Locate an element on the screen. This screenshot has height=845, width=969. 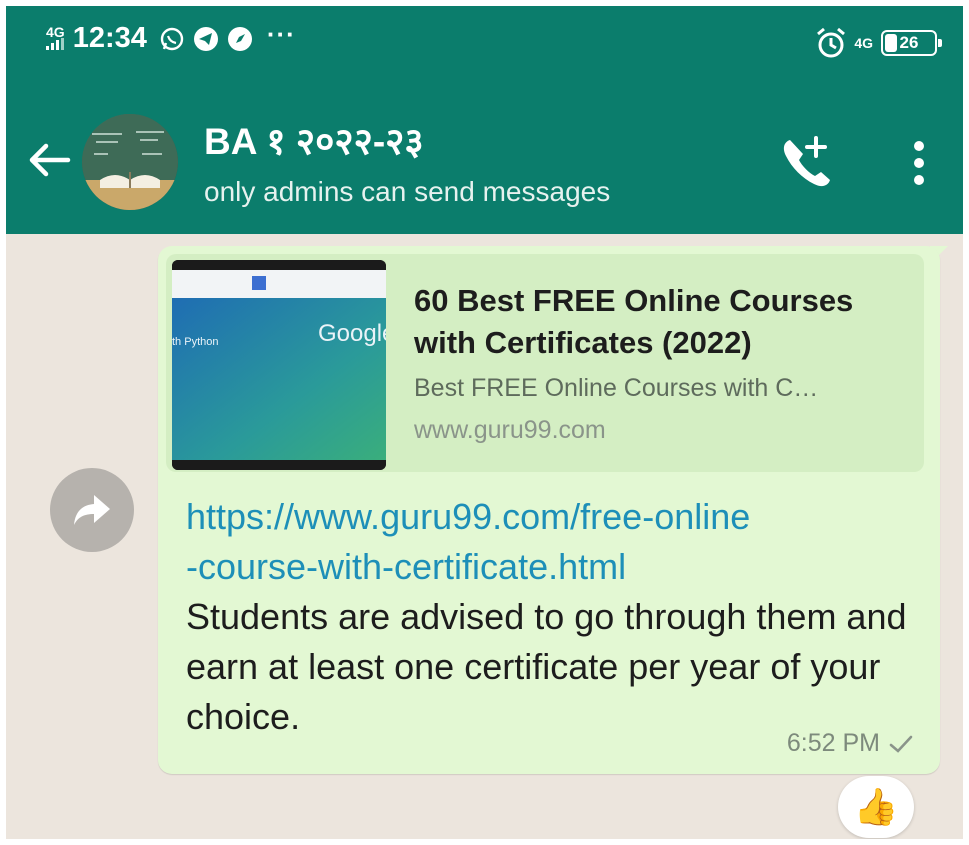
status-bar: 4G 12:34 ··· 4G 26 is located at coordinates (484, 46).